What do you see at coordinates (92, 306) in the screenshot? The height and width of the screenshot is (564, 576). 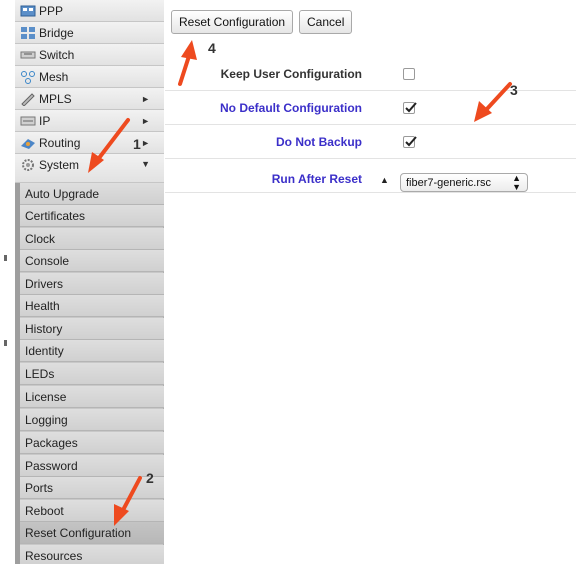 I see `submenu-item-health: Health` at bounding box center [92, 306].